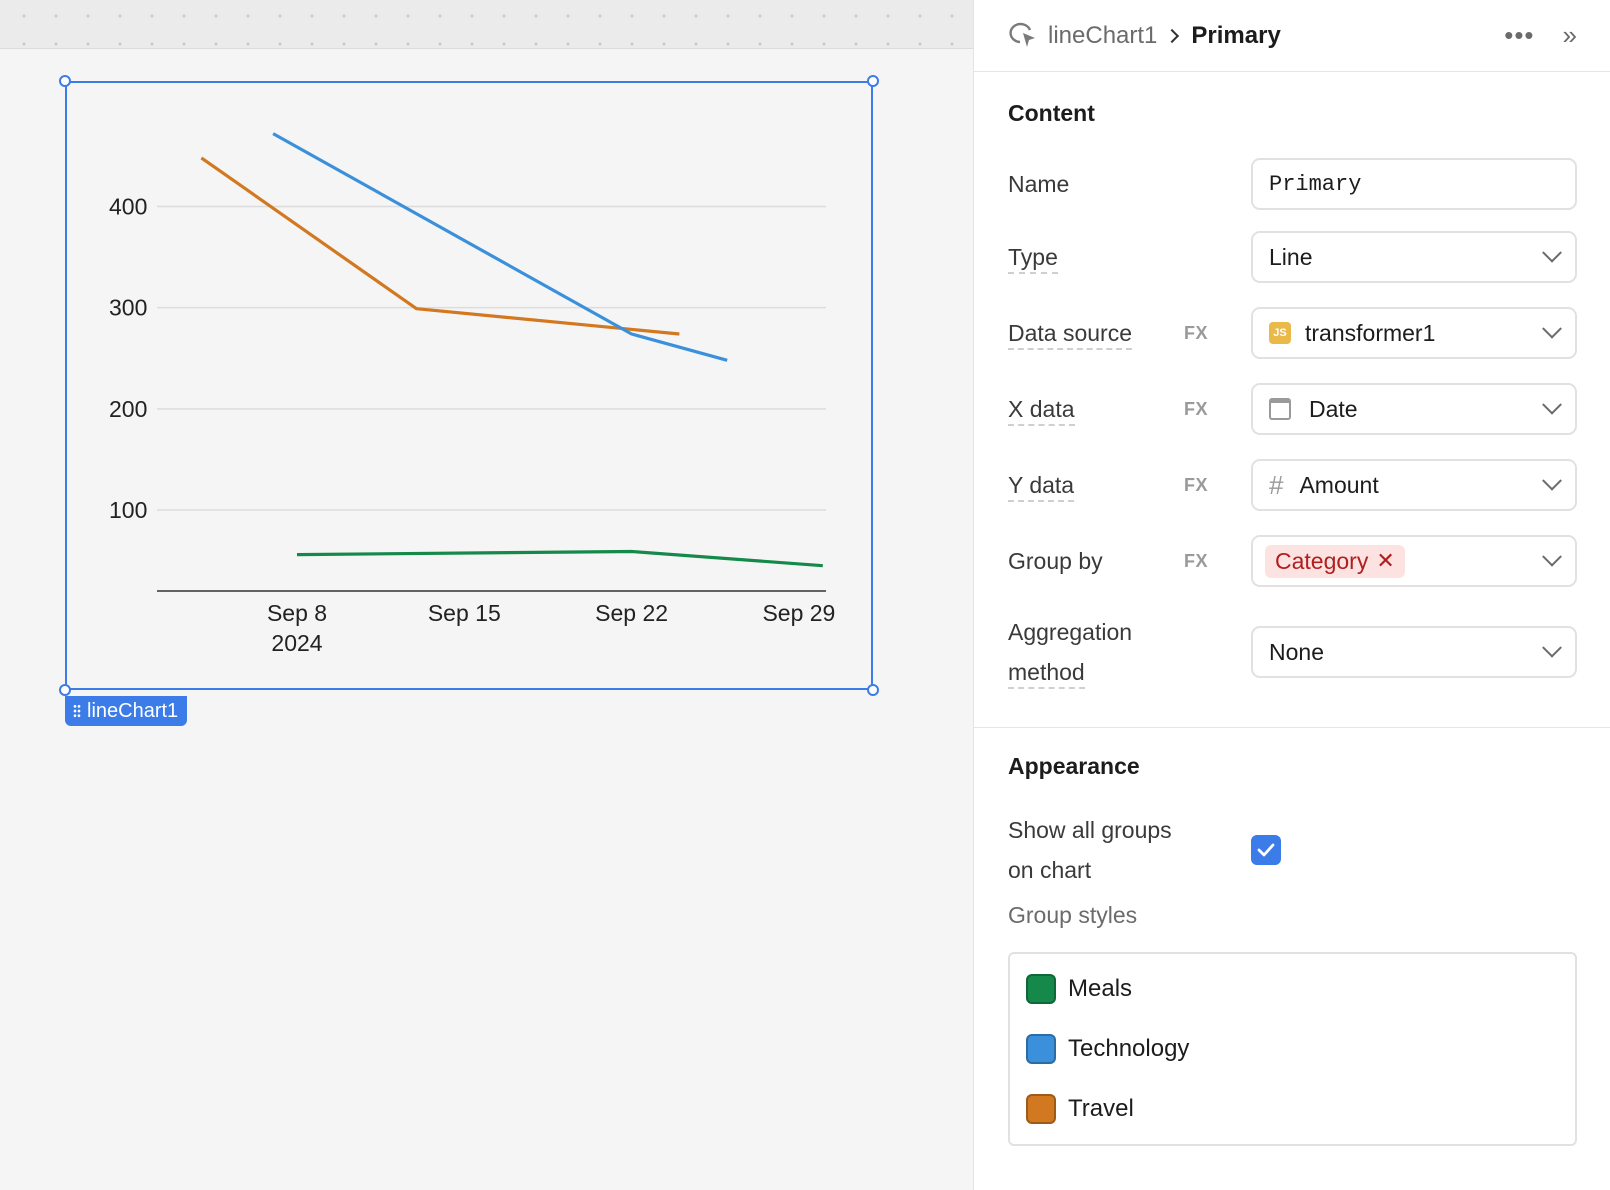  What do you see at coordinates (464, 613) in the screenshot?
I see `x-tick-label: Sep 15` at bounding box center [464, 613].